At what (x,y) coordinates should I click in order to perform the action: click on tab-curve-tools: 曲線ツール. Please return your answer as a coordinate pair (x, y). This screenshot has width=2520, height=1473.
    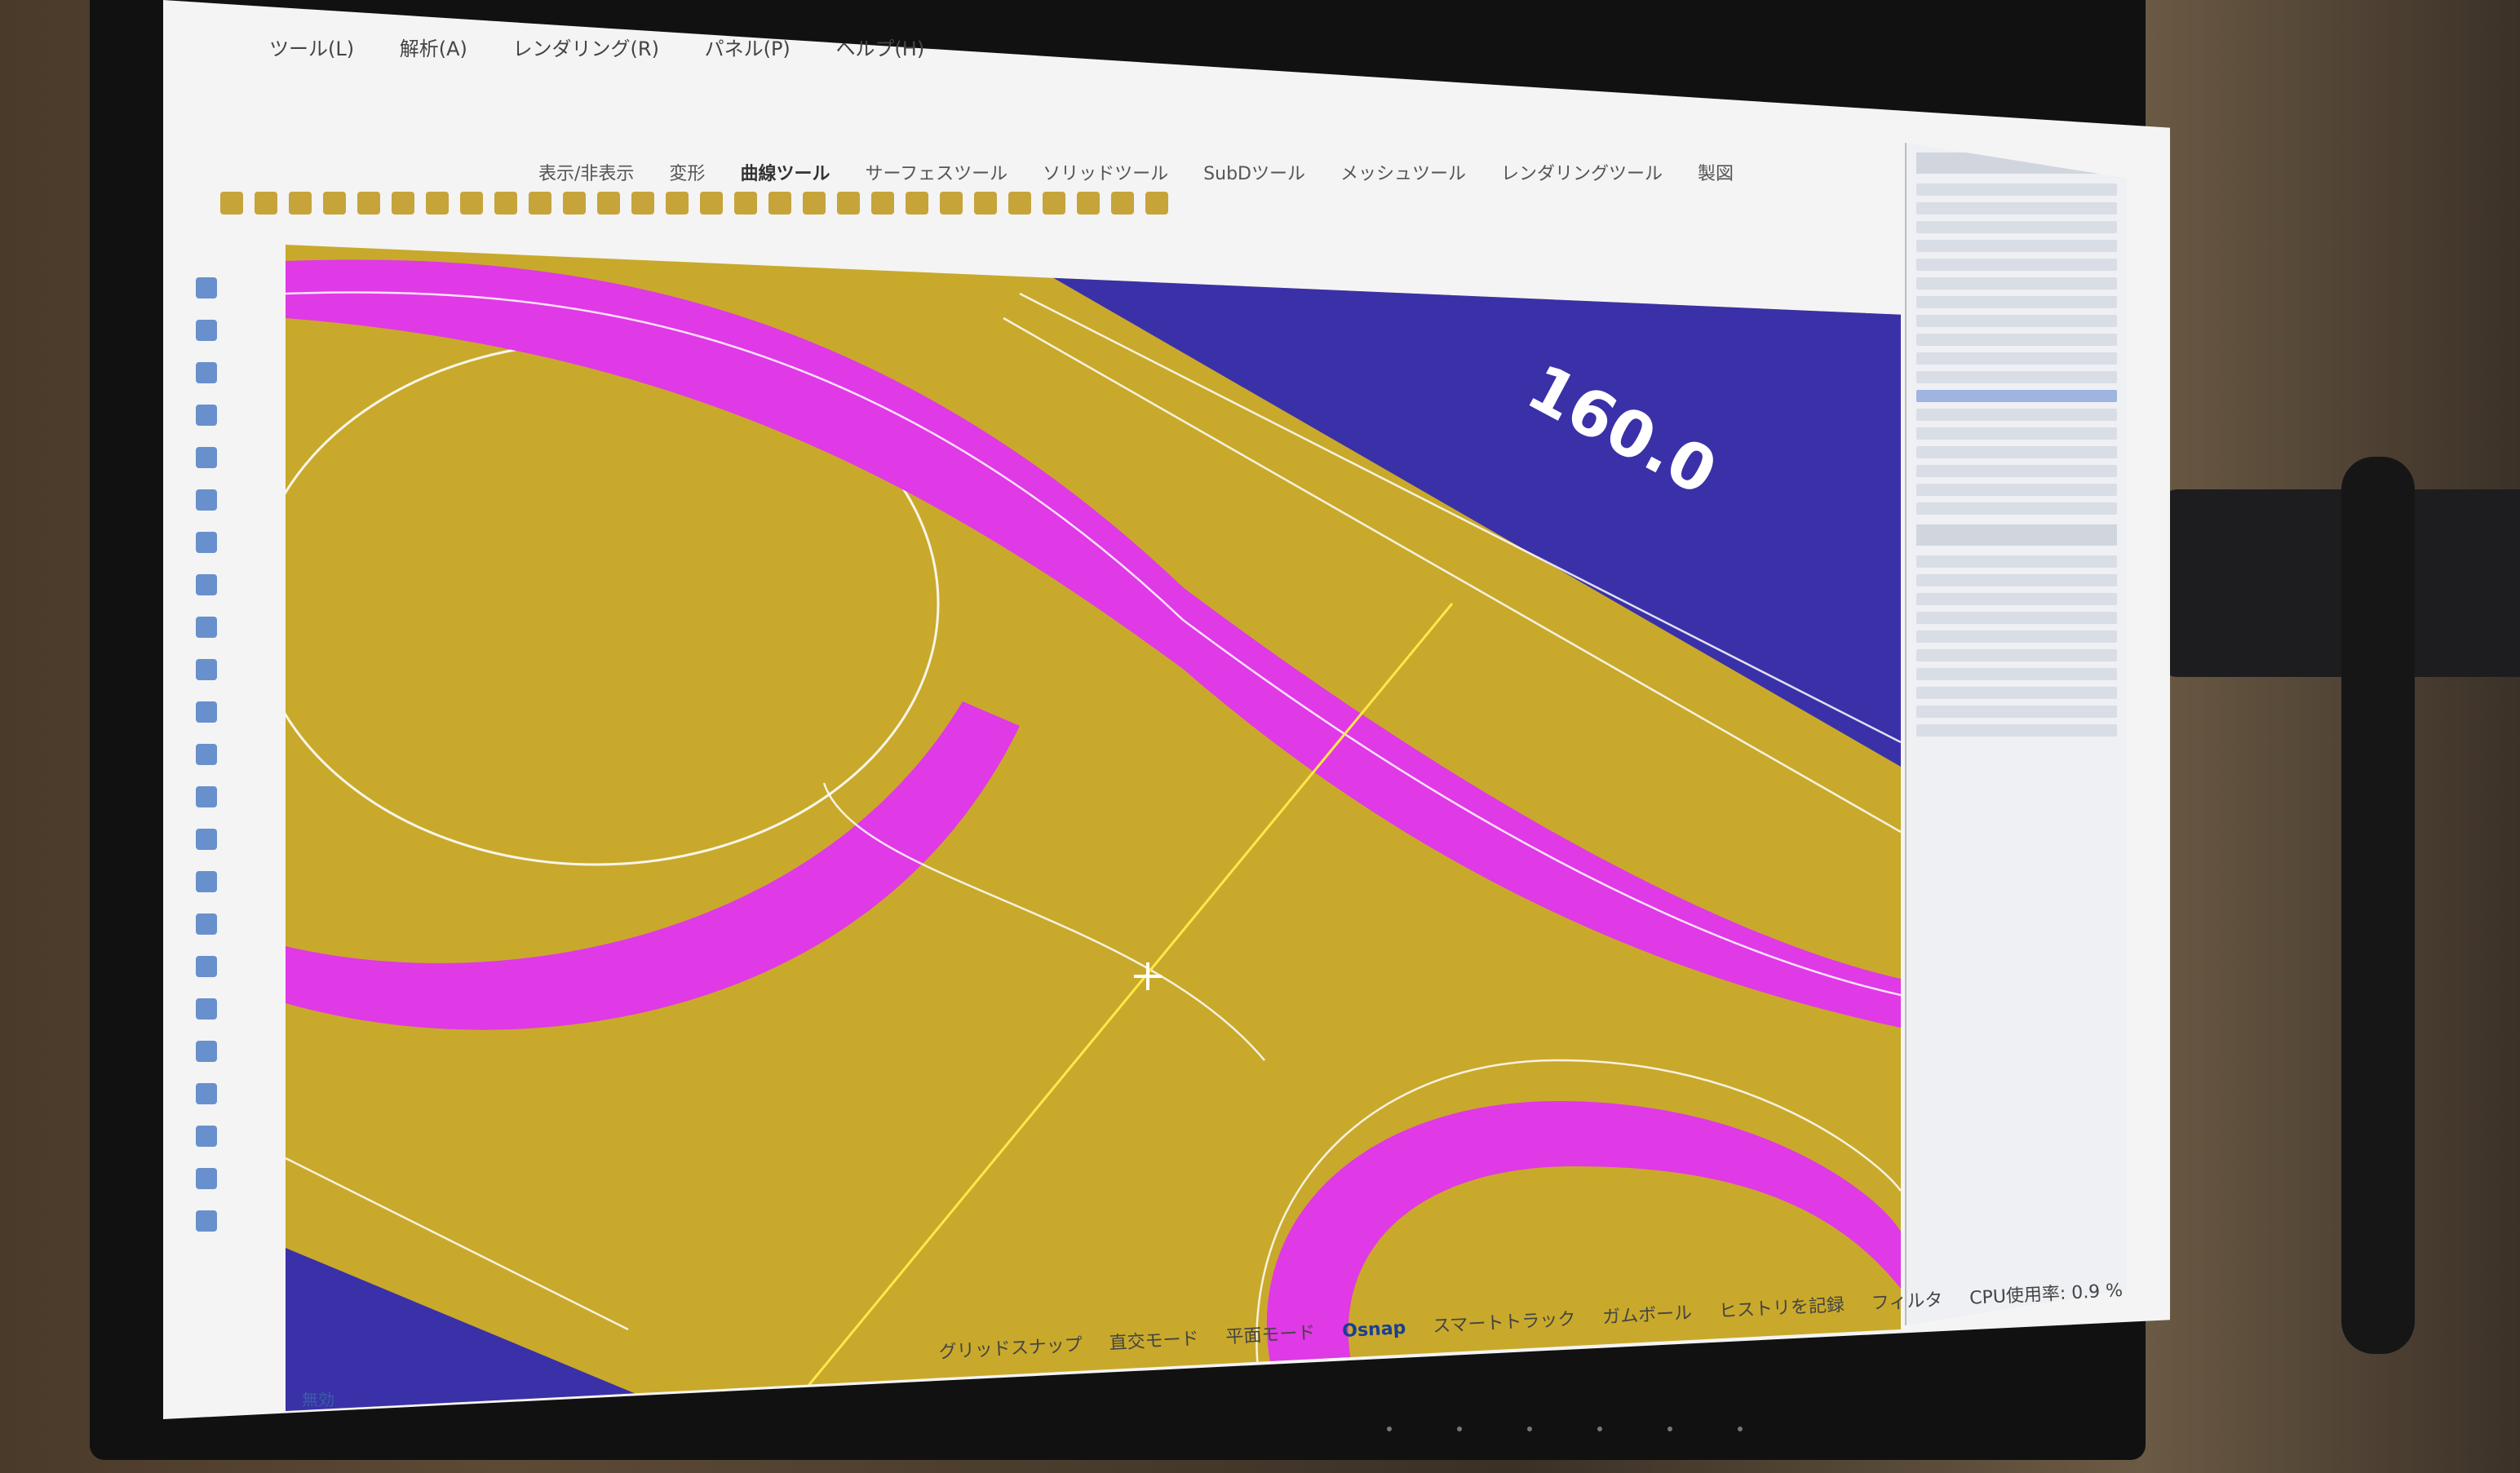
    Looking at the image, I should click on (785, 172).